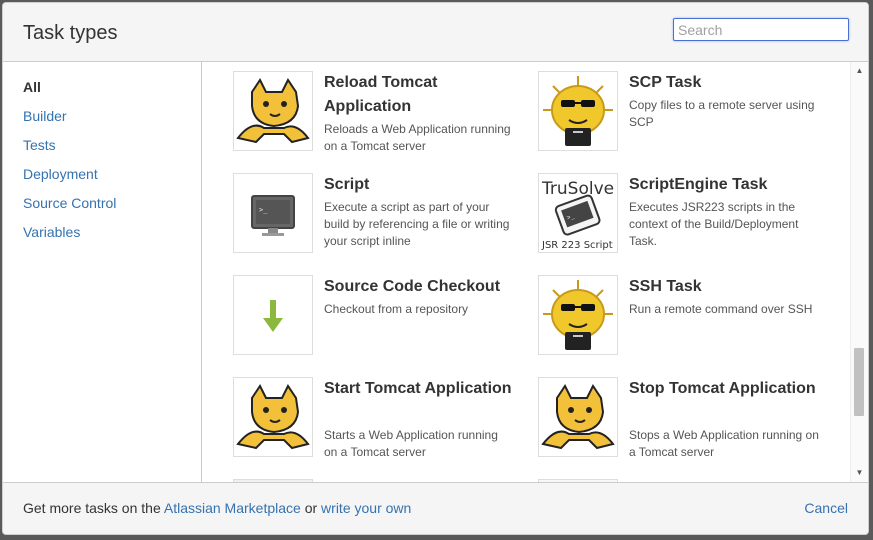 The width and height of the screenshot is (873, 540). What do you see at coordinates (688, 320) in the screenshot?
I see `task-ssh: SSH Task Run a remote command over SSH` at bounding box center [688, 320].